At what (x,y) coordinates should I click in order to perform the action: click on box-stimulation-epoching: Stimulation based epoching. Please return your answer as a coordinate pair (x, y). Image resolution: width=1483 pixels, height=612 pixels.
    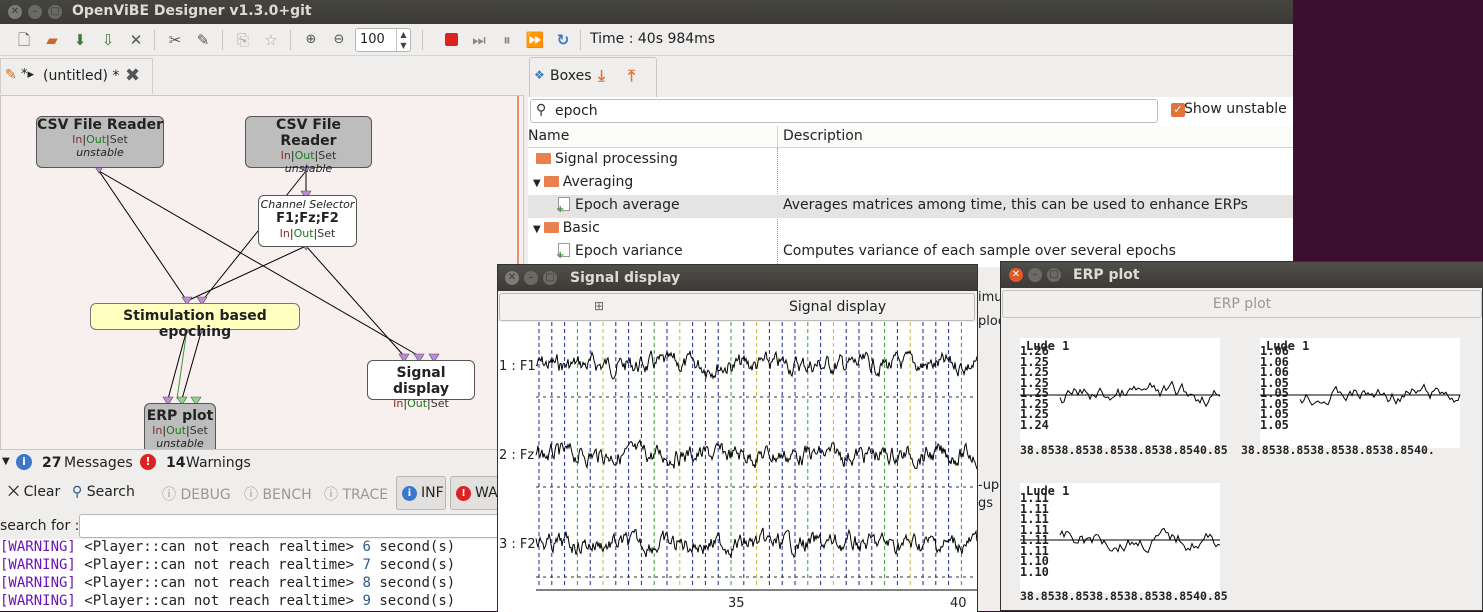
    Looking at the image, I should click on (195, 321).